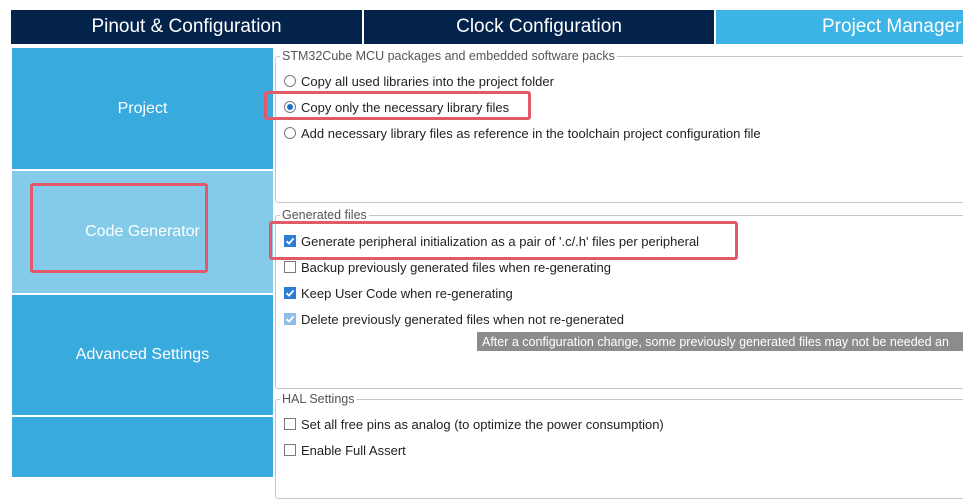  What do you see at coordinates (290, 81) in the screenshot?
I see `radio-copy-all` at bounding box center [290, 81].